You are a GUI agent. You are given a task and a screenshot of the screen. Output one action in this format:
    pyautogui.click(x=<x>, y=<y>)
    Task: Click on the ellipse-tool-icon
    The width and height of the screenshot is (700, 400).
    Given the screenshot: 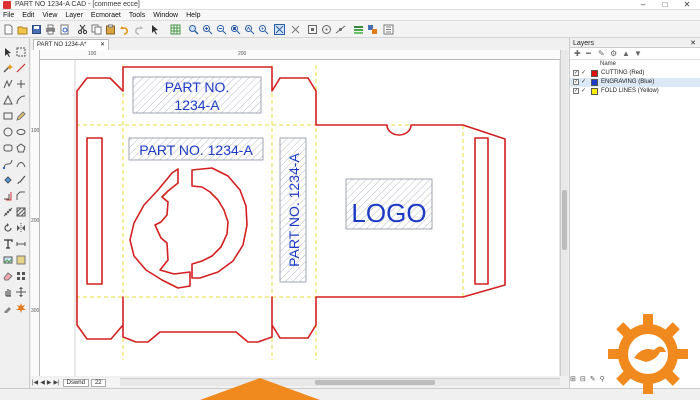 What is the action you would take?
    pyautogui.click(x=21, y=132)
    